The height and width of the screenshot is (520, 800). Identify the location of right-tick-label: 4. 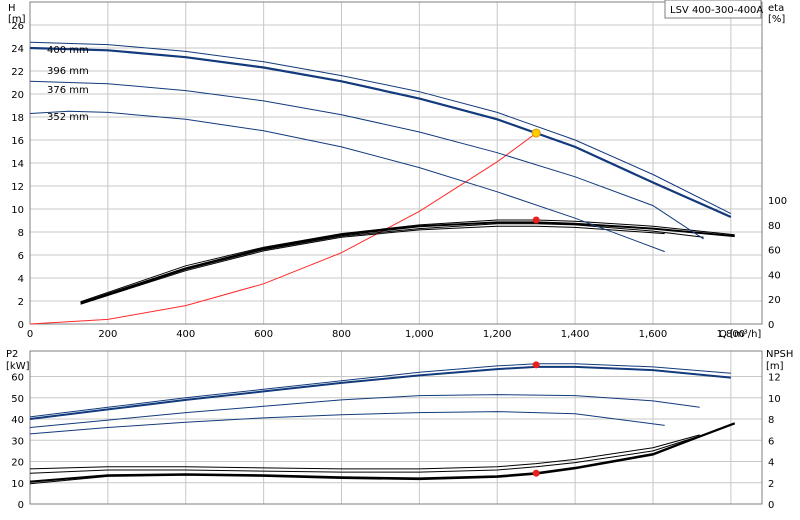
(771, 463).